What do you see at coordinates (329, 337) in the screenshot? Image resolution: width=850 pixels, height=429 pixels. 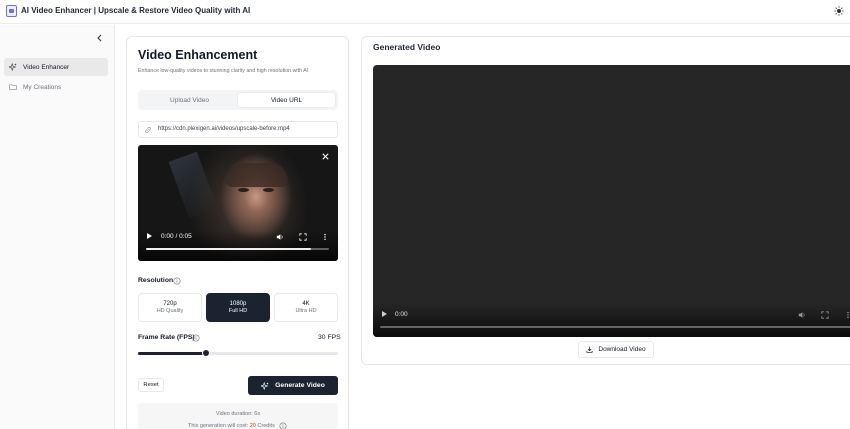 I see `fps-value: 30 FPS` at bounding box center [329, 337].